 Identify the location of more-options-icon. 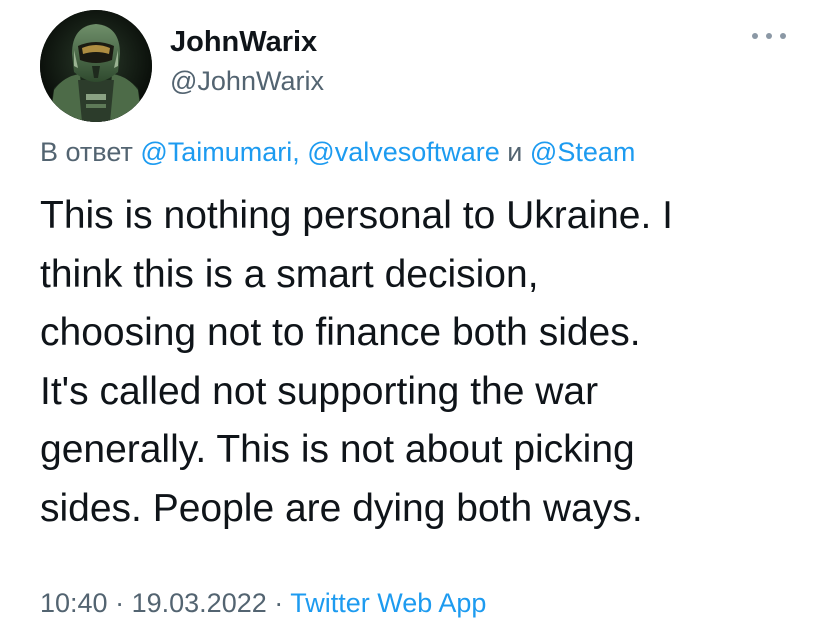
(769, 36).